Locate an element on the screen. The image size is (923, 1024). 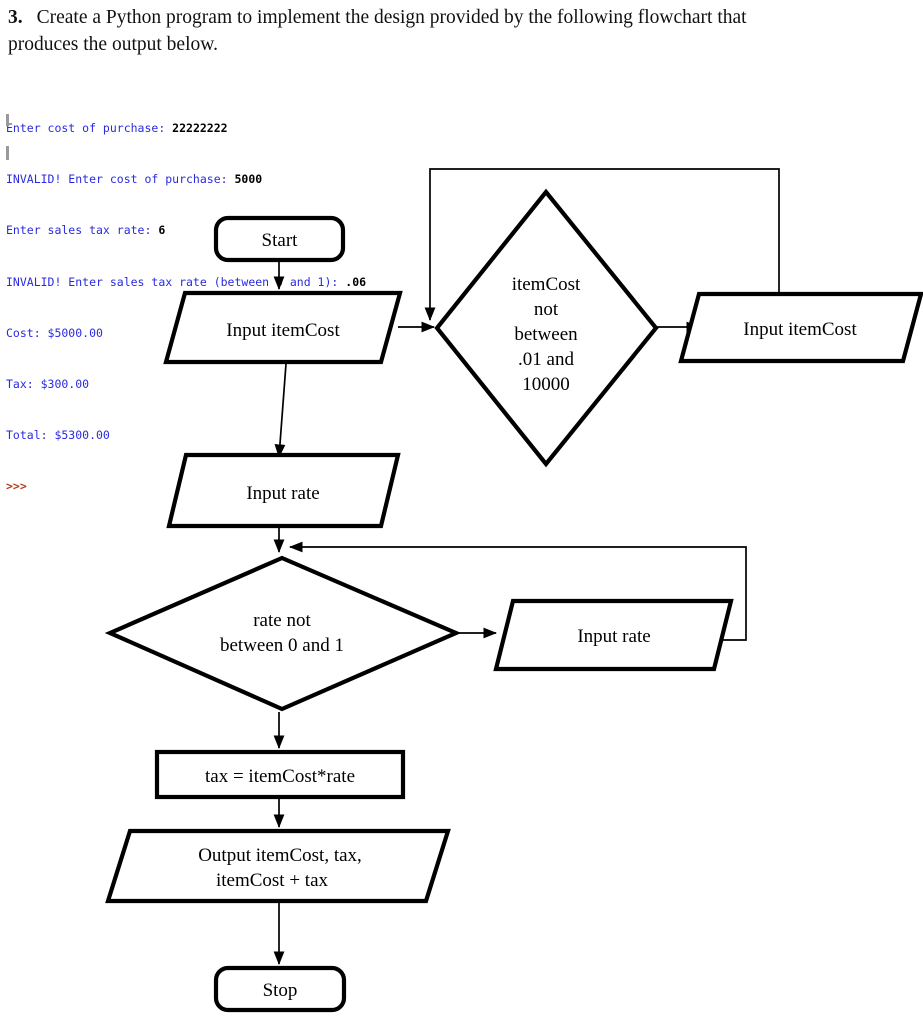
node-input-itemcost-2-label: Input itemCost is located at coordinates (800, 329).